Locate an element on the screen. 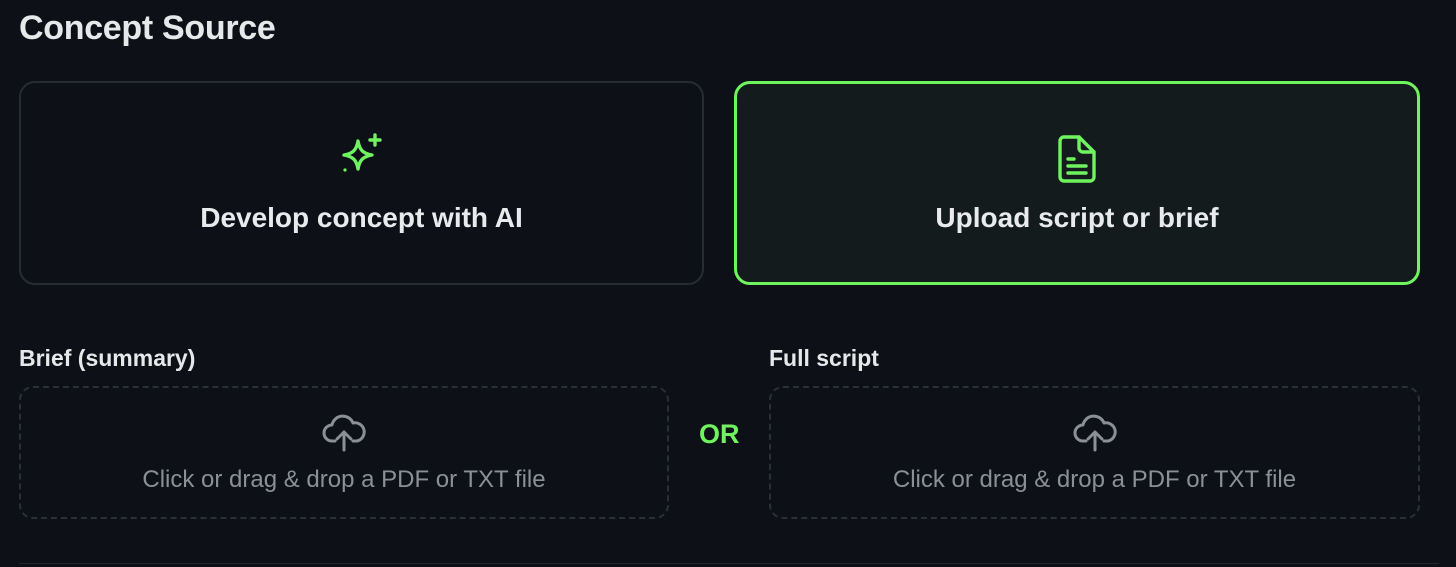 The height and width of the screenshot is (567, 1456). brief-dropzone-hint: Click or drag & drop a PDF or TXT file is located at coordinates (344, 479).